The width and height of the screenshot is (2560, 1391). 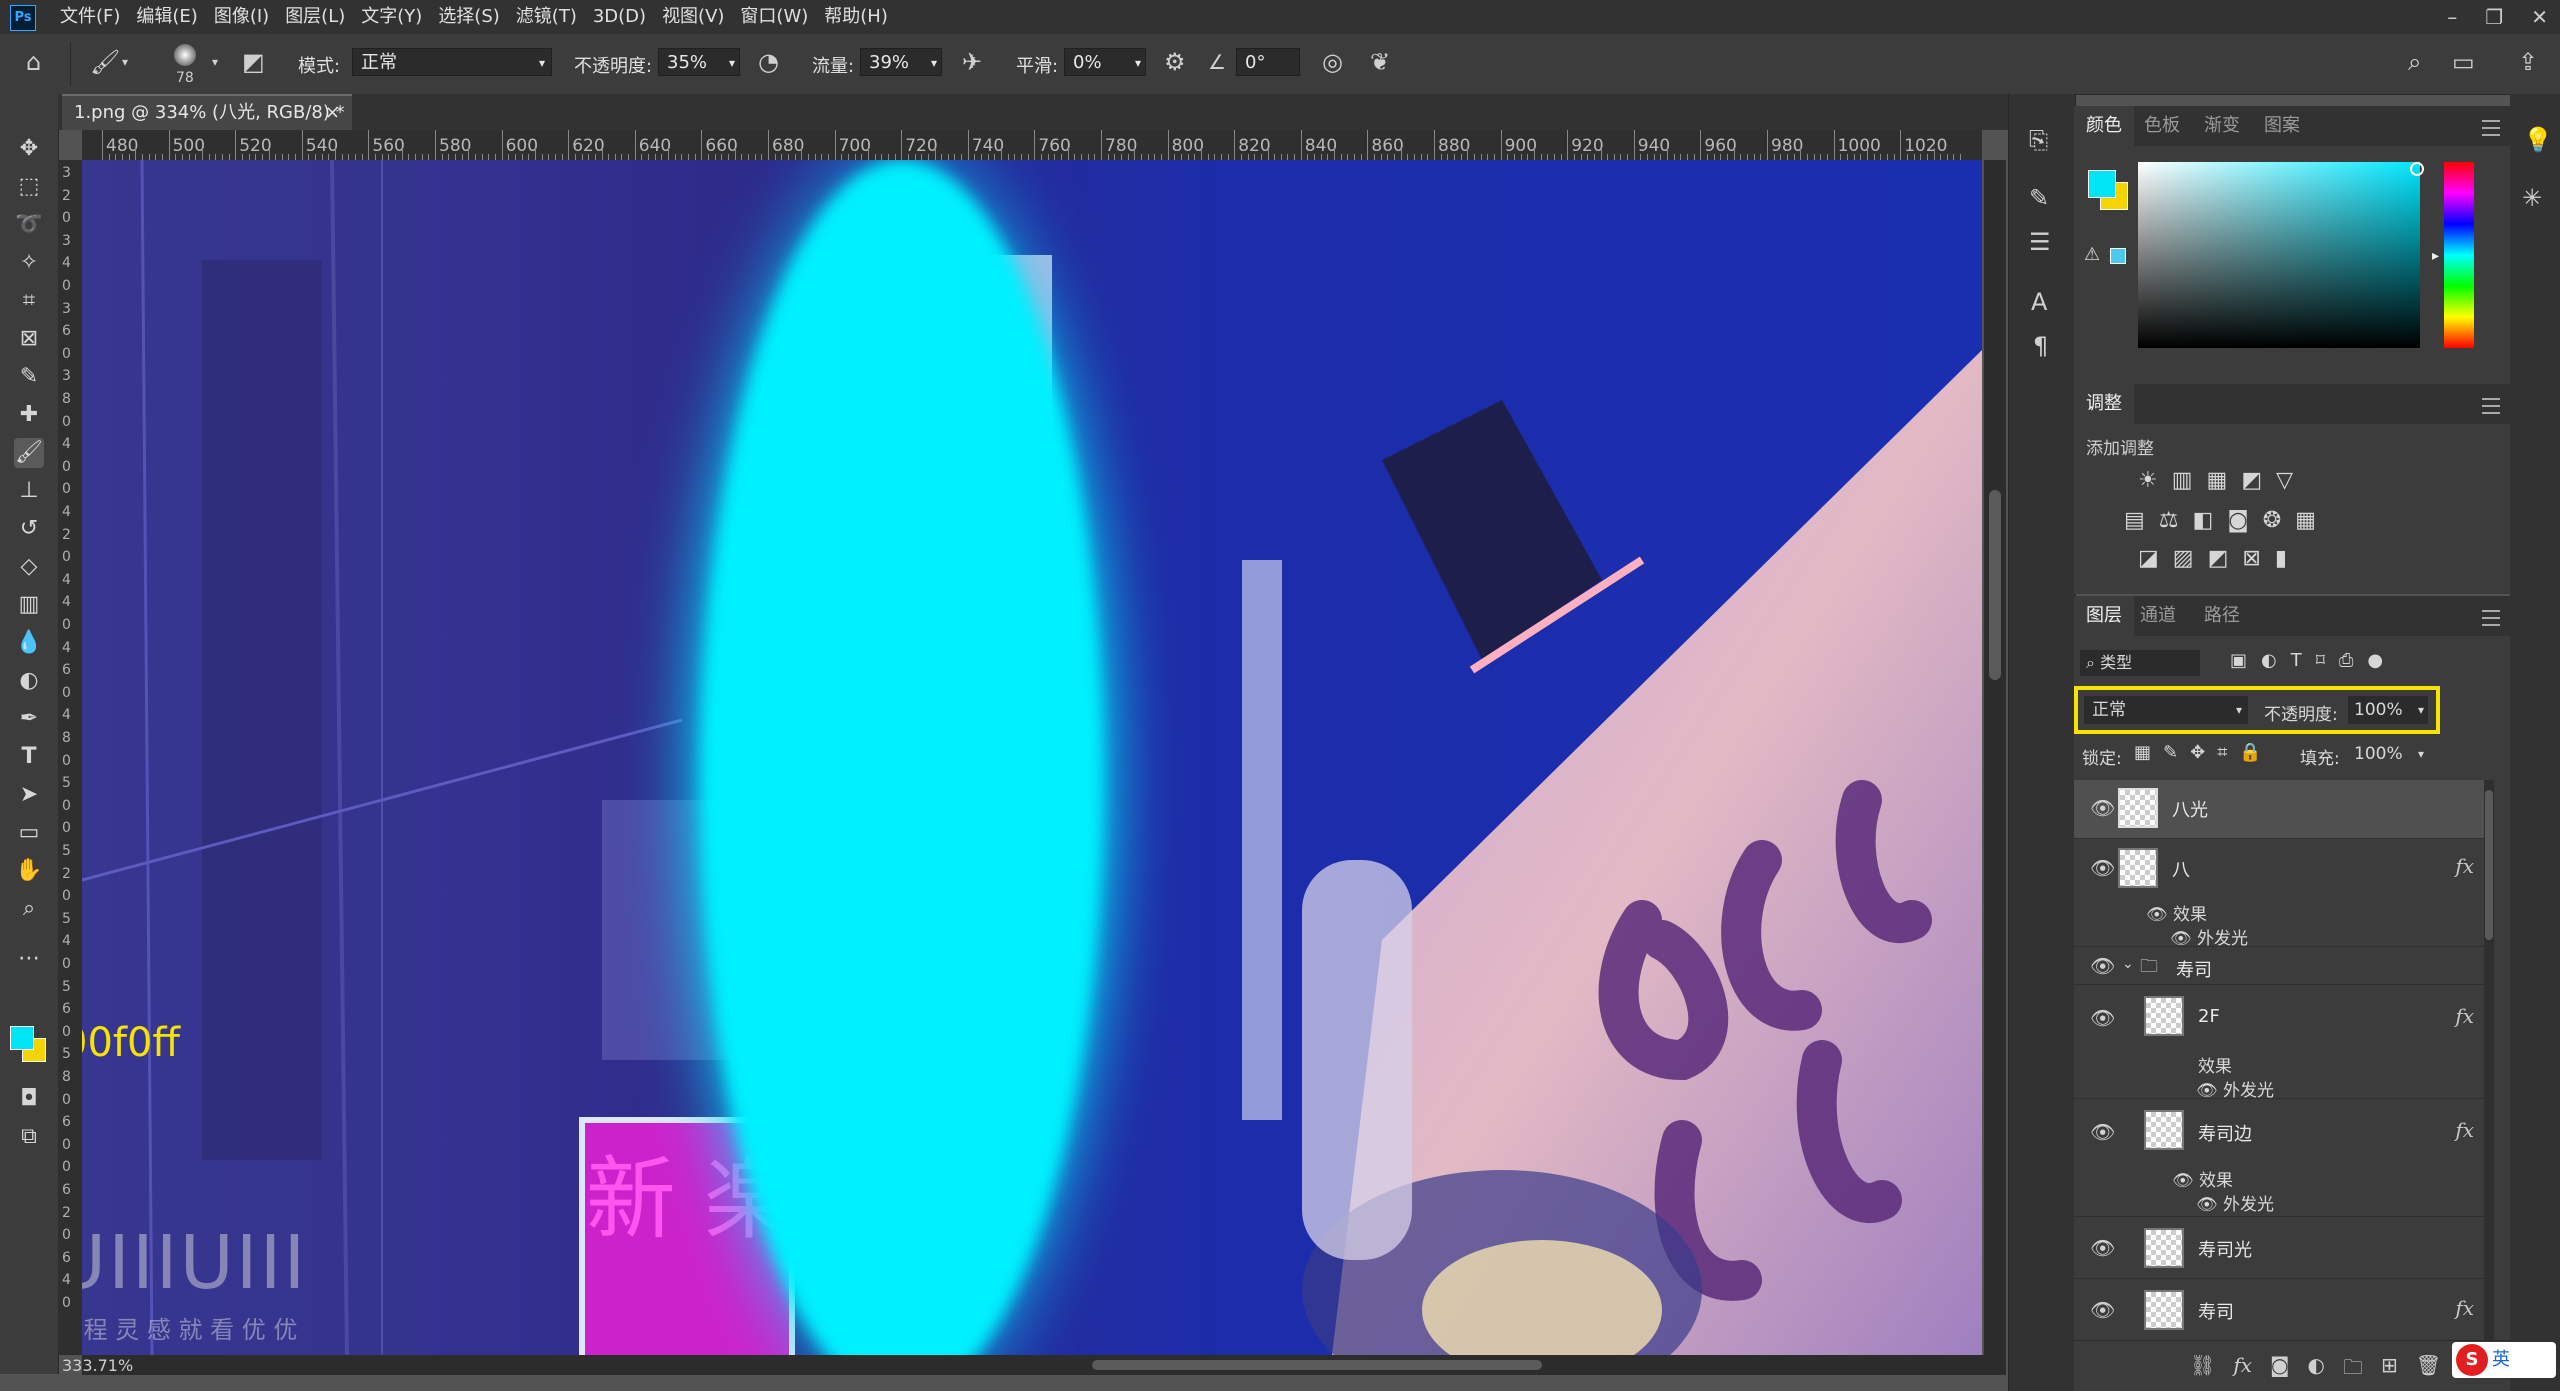 What do you see at coordinates (29, 719) in the screenshot?
I see `pen-tool-icon: ✒` at bounding box center [29, 719].